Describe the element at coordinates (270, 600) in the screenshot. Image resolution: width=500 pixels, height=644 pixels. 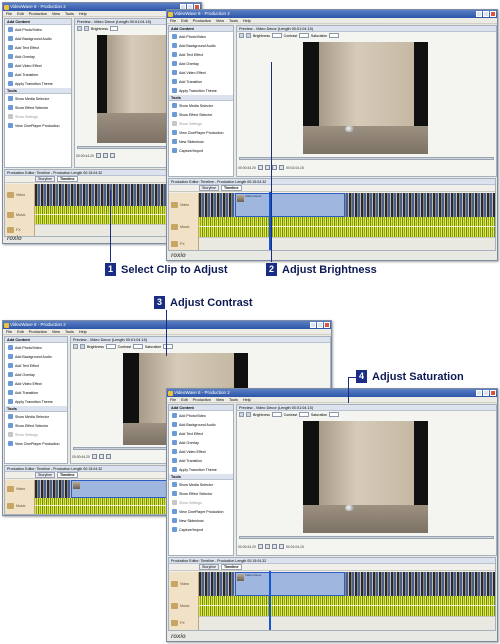
I see `playhead` at that location.